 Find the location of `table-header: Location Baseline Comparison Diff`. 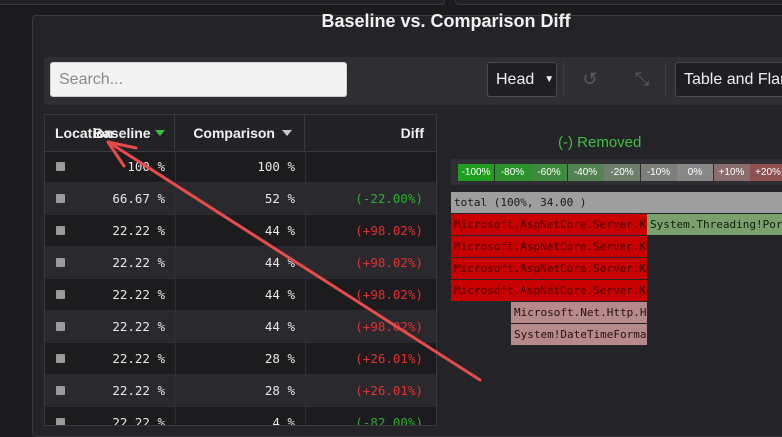

table-header: Location Baseline Comparison Diff is located at coordinates (240, 133).